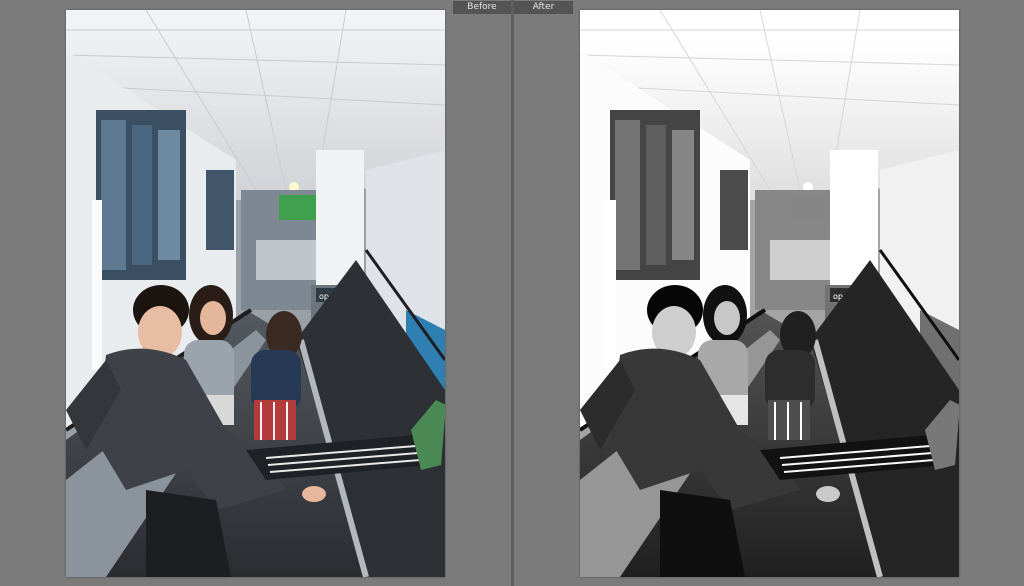 This screenshot has width=1024, height=586. I want to click on before-label: Before, so click(482, 7).